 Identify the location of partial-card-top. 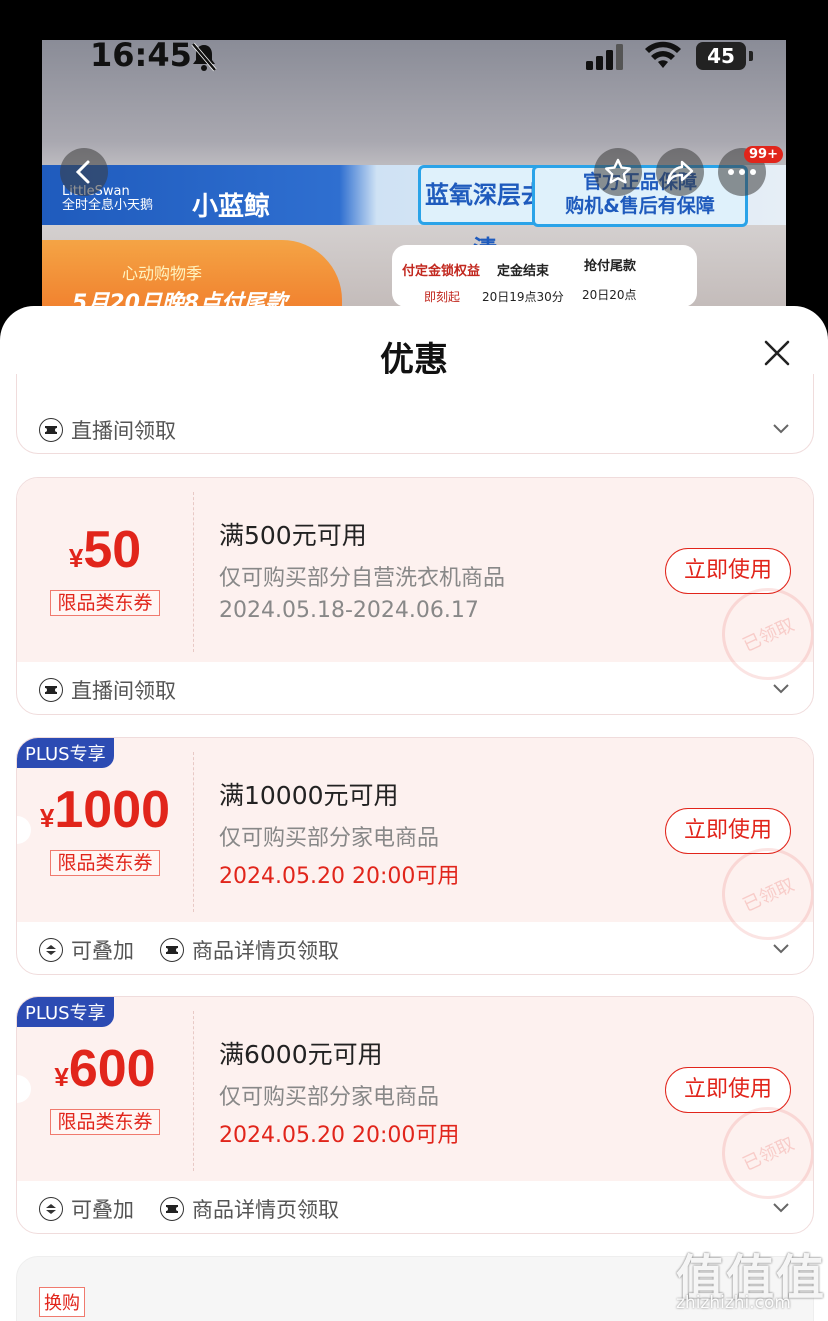
(415, 388).